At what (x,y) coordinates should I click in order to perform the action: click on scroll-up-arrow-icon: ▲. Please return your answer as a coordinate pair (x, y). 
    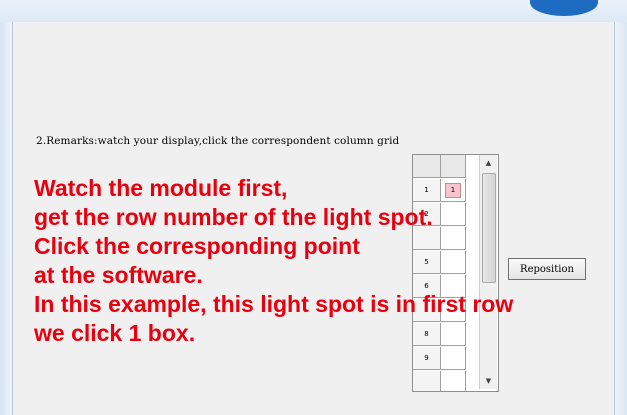
    Looking at the image, I should click on (488, 163).